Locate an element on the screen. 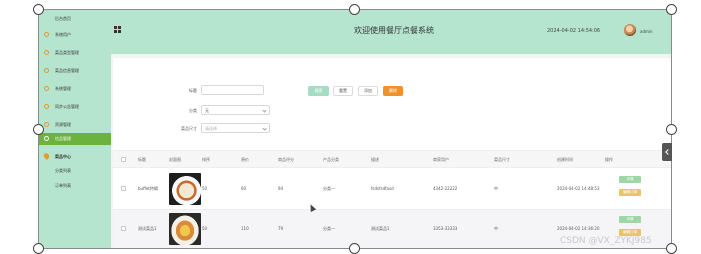  sidebar-item-dish-types: 菜品类型管理 is located at coordinates (75, 53).